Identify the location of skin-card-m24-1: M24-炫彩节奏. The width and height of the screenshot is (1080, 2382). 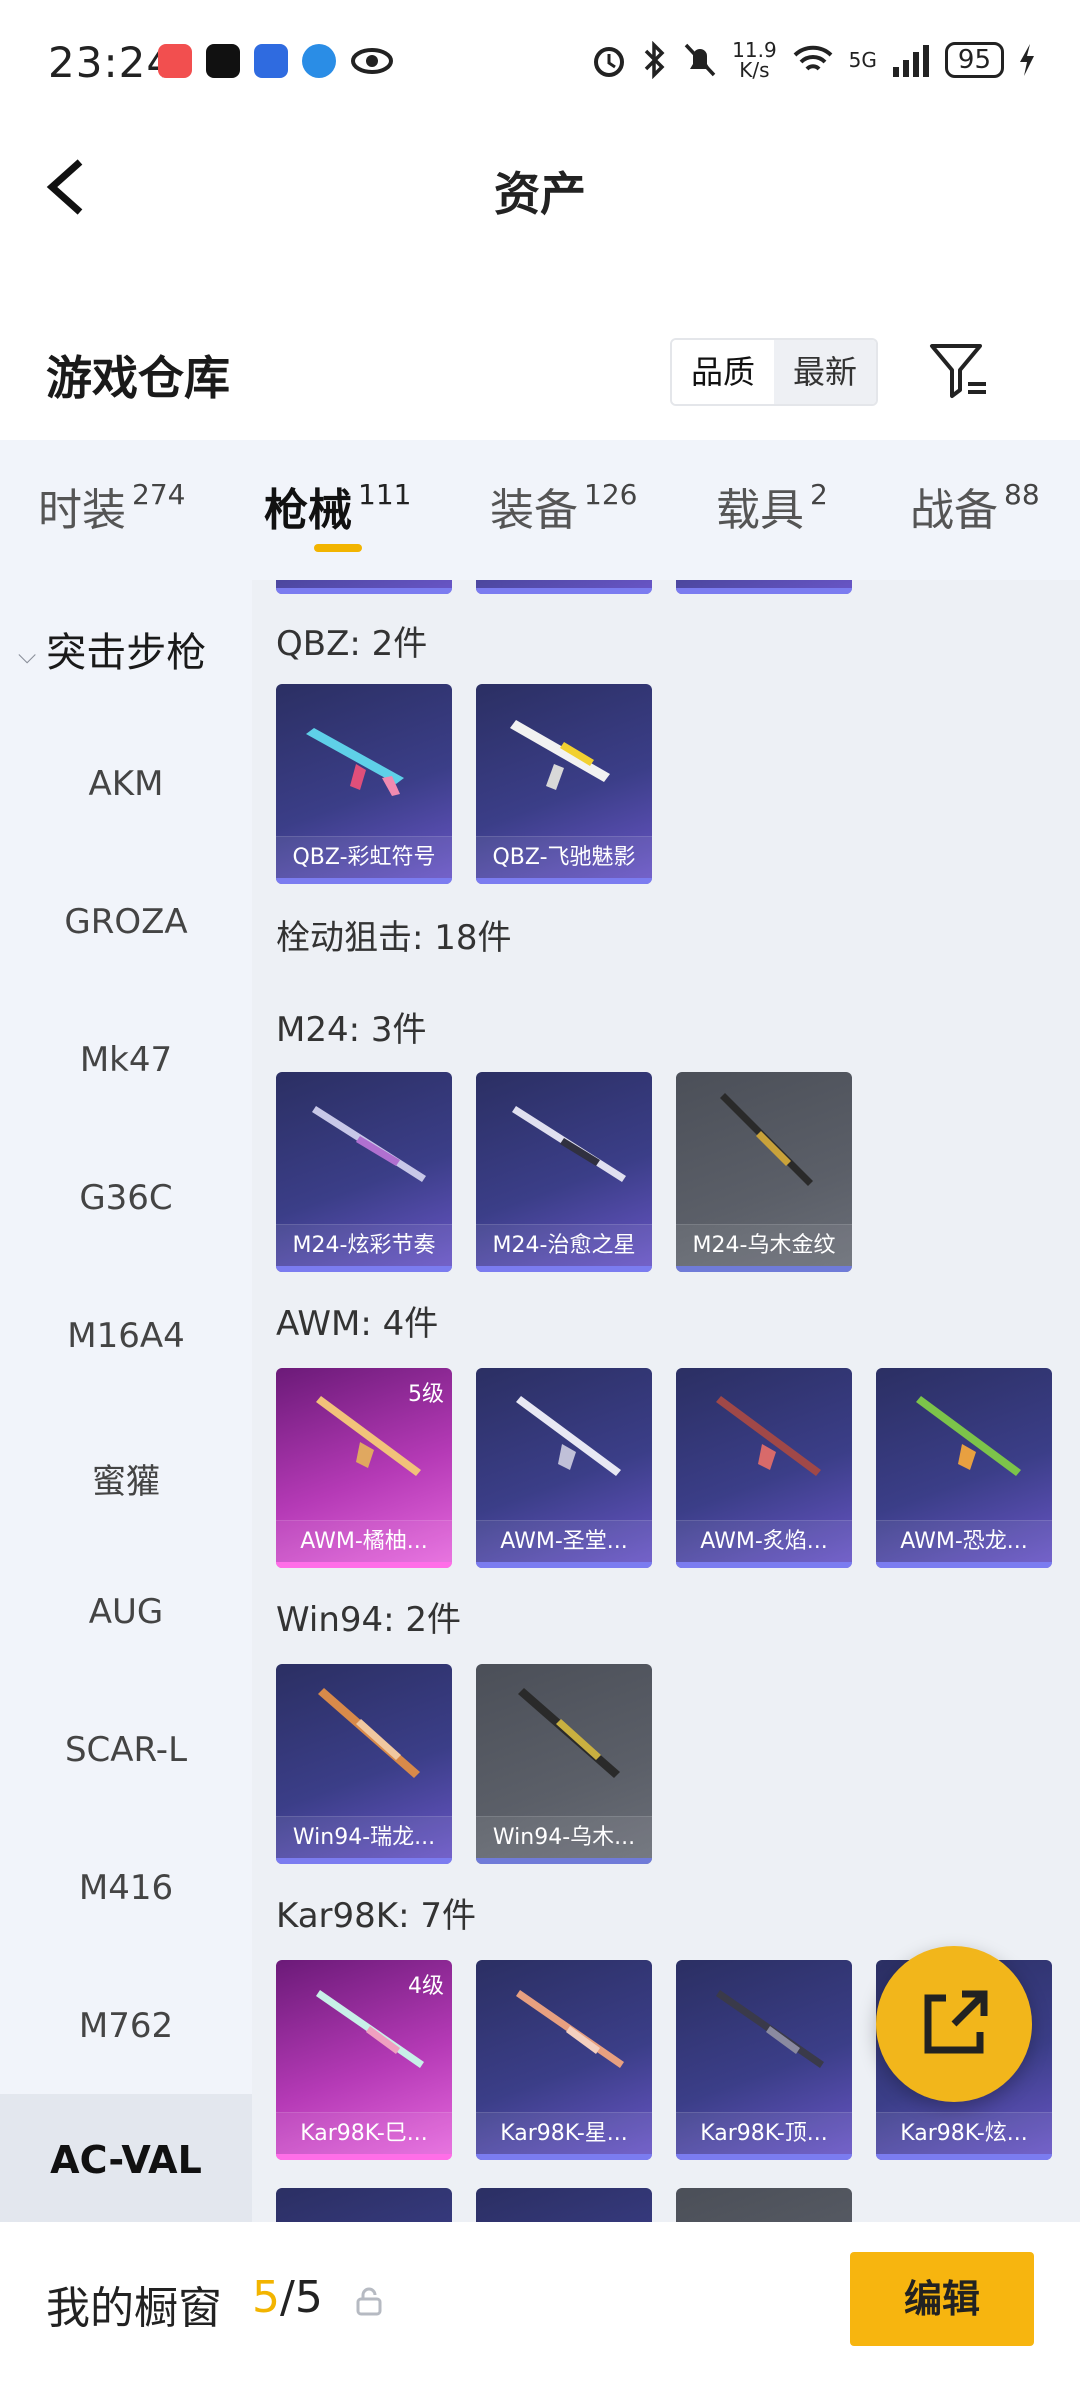
(364, 1172).